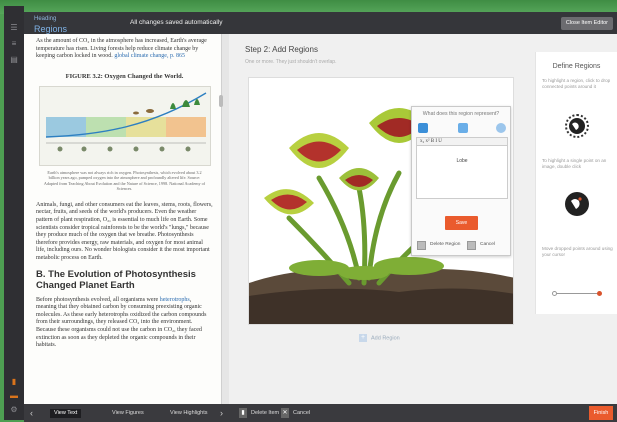 The image size is (617, 422). I want to click on climate-change-link: global climate change, p. 865, so click(149, 56).